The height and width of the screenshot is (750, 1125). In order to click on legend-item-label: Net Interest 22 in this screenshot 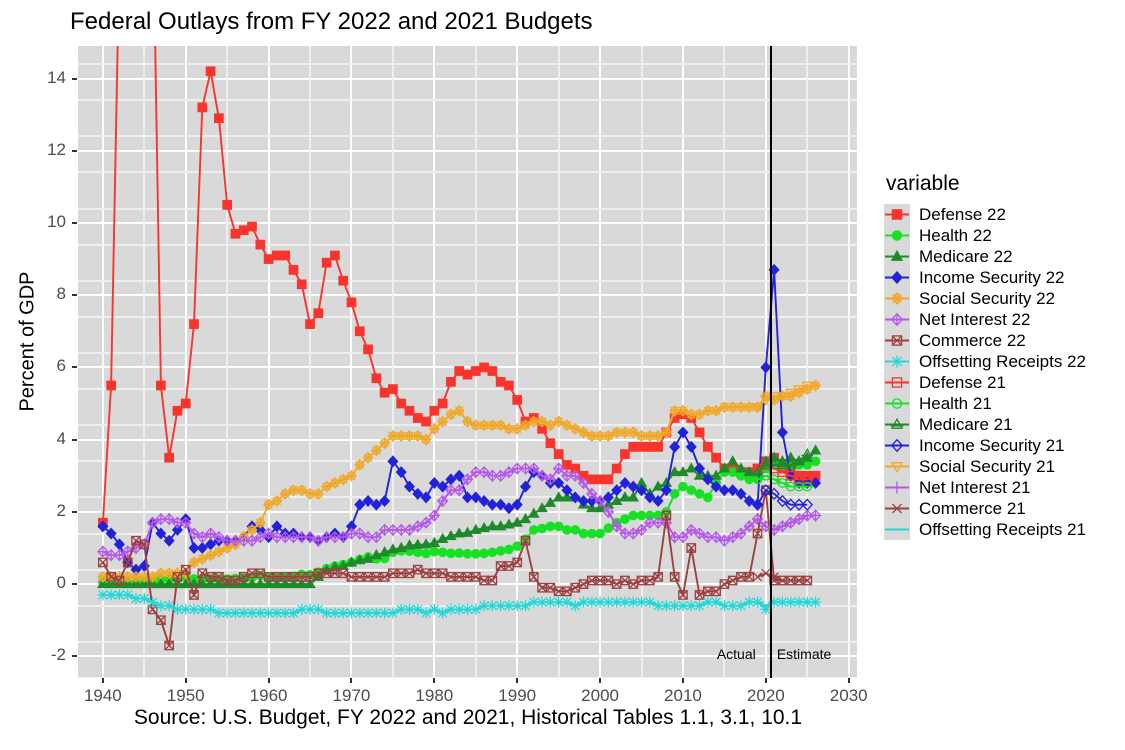, I will do `click(975, 319)`.